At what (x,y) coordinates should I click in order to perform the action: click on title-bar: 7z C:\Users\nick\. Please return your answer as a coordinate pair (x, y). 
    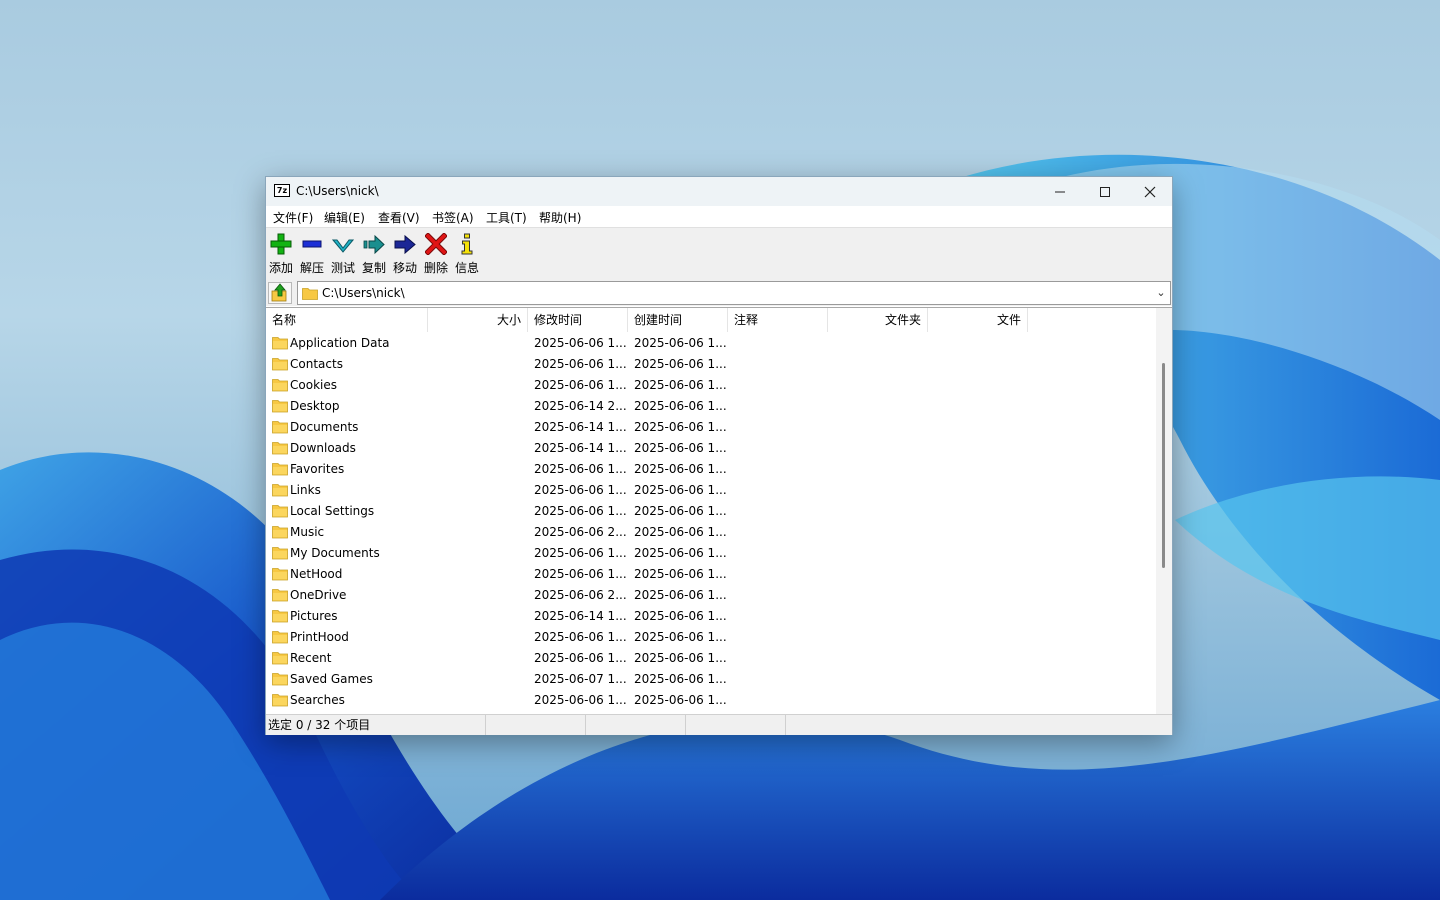
    Looking at the image, I should click on (719, 191).